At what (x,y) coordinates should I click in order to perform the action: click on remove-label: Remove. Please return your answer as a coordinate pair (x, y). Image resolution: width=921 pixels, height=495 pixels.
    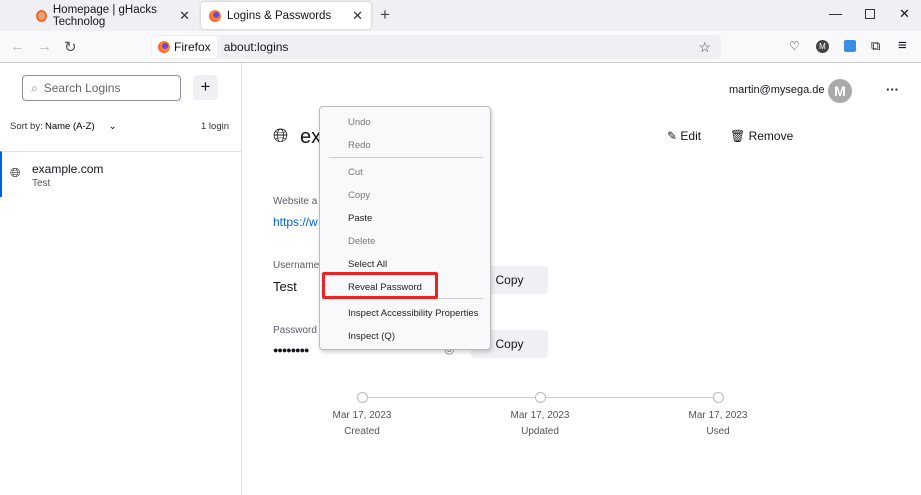
    Looking at the image, I should click on (771, 136).